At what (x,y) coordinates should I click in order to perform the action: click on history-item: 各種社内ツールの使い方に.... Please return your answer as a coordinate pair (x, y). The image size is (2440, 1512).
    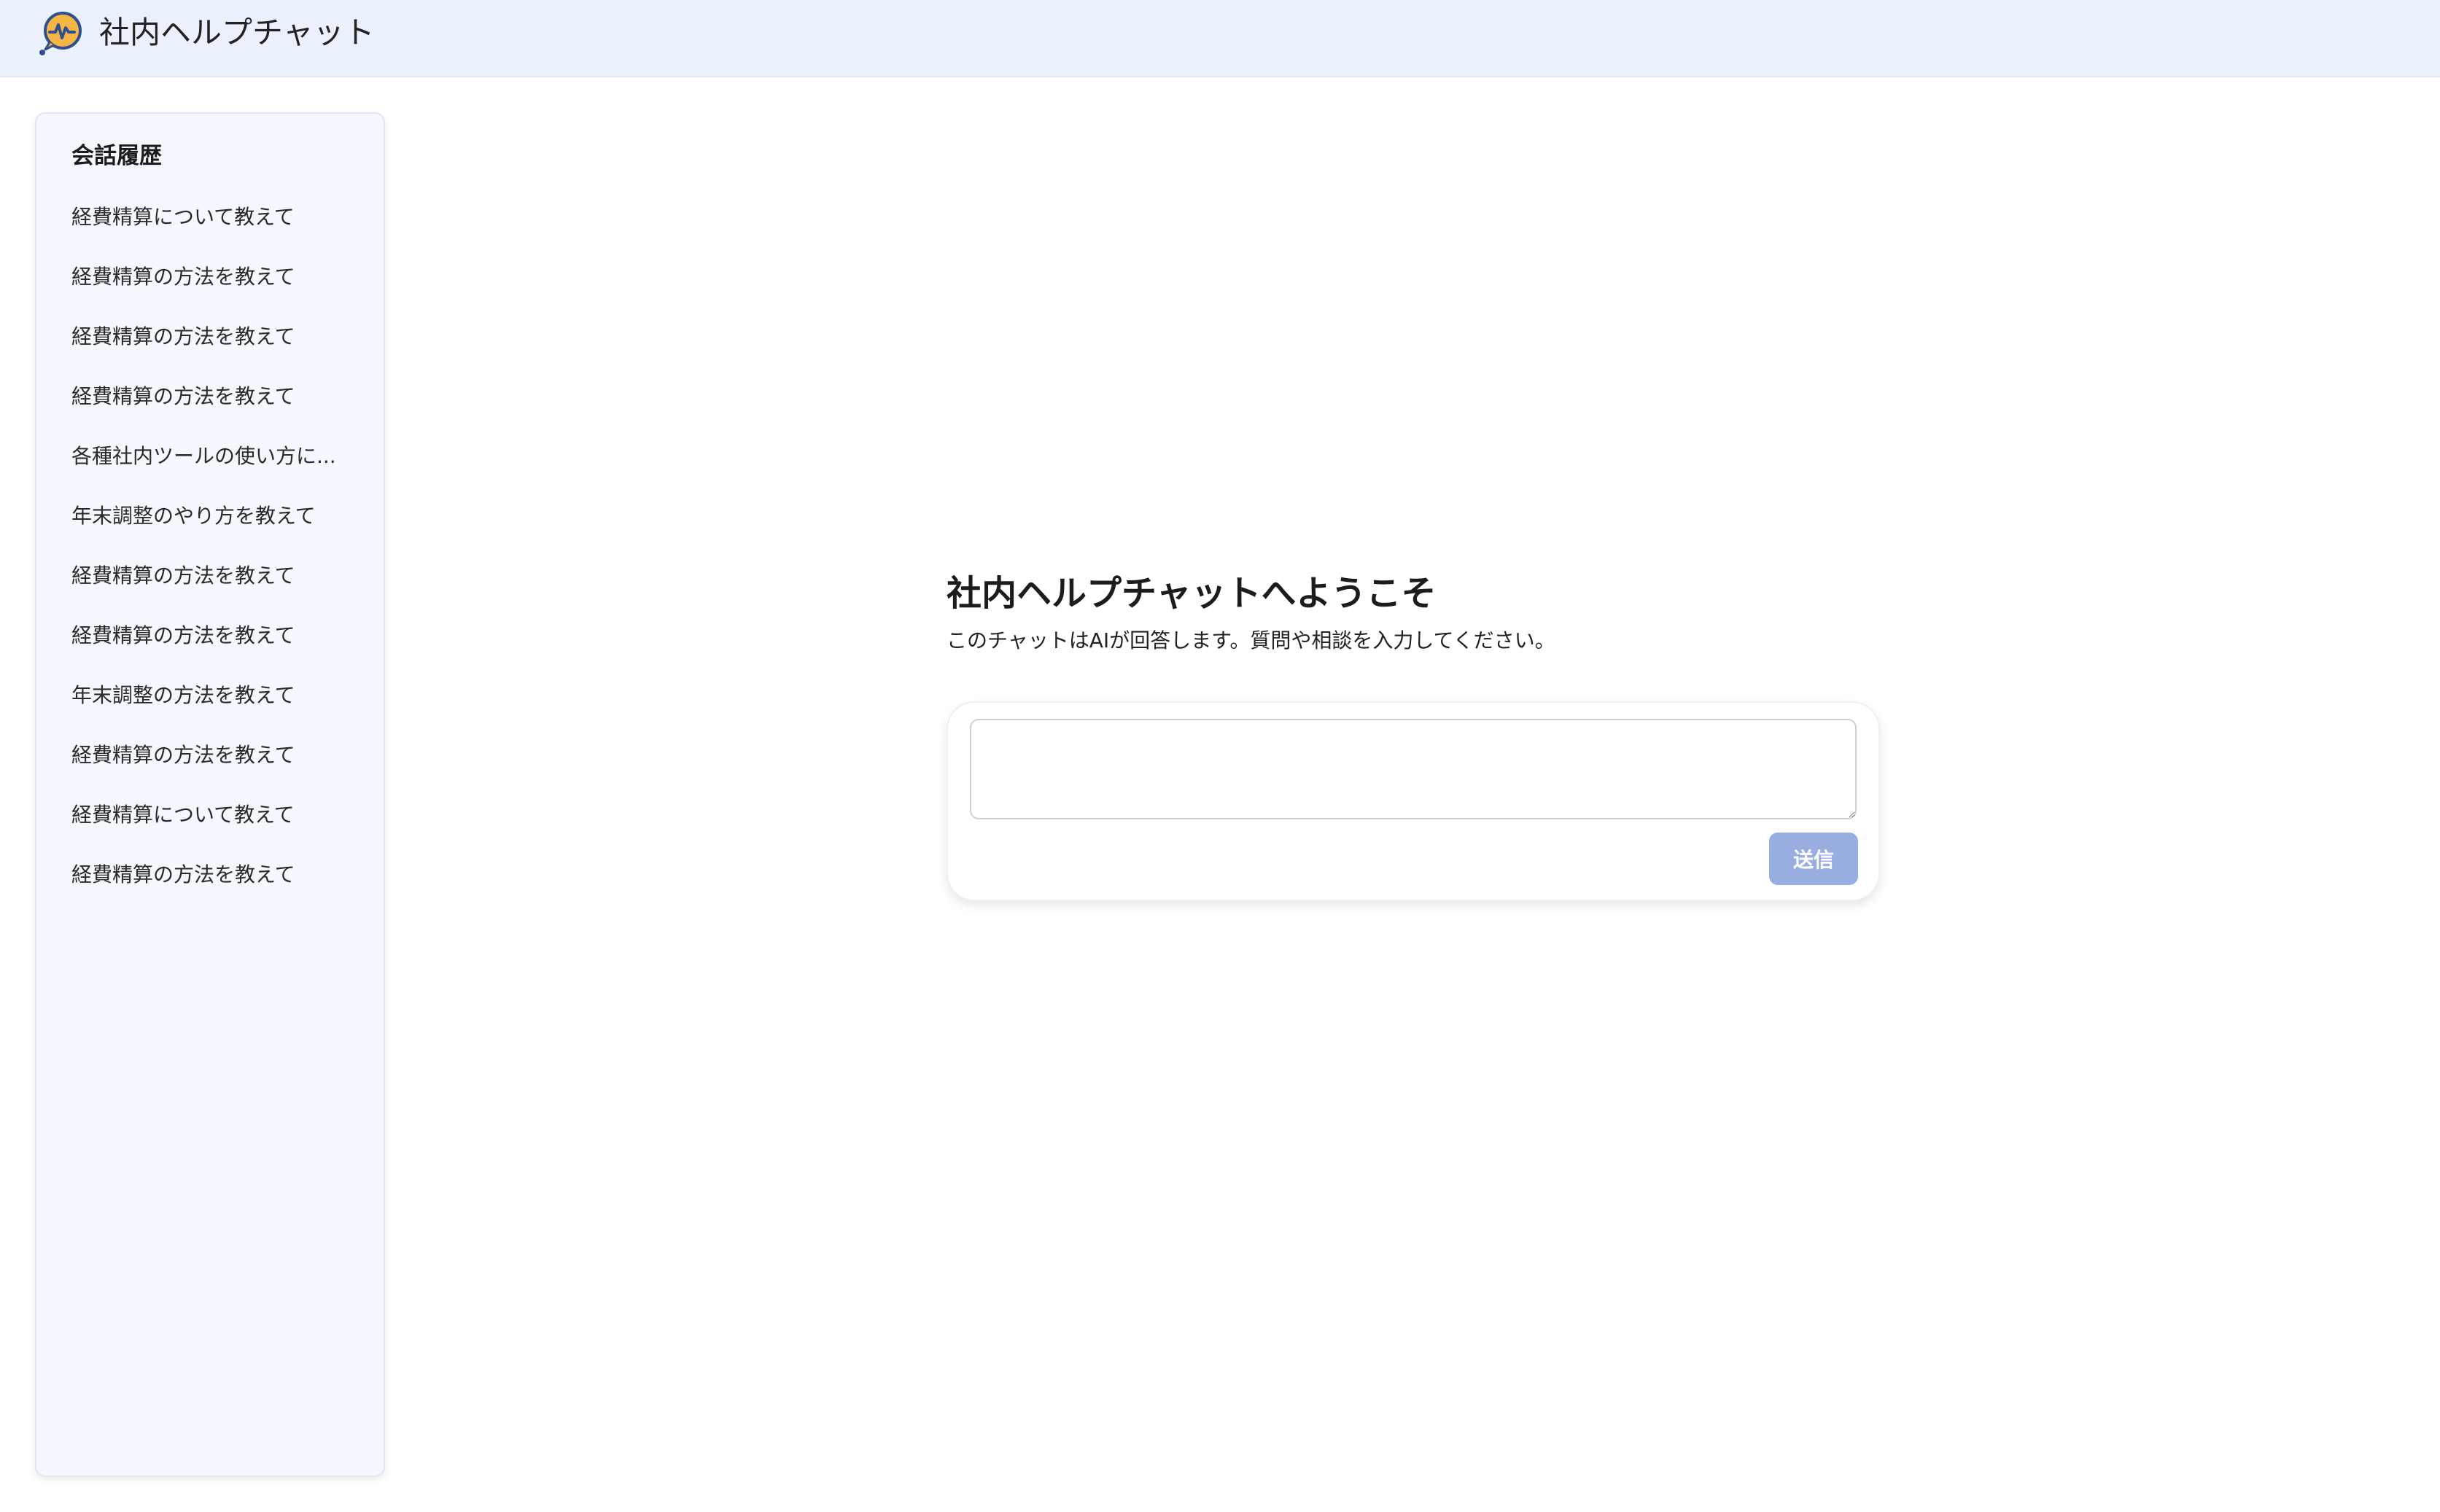
    Looking at the image, I should click on (210, 463).